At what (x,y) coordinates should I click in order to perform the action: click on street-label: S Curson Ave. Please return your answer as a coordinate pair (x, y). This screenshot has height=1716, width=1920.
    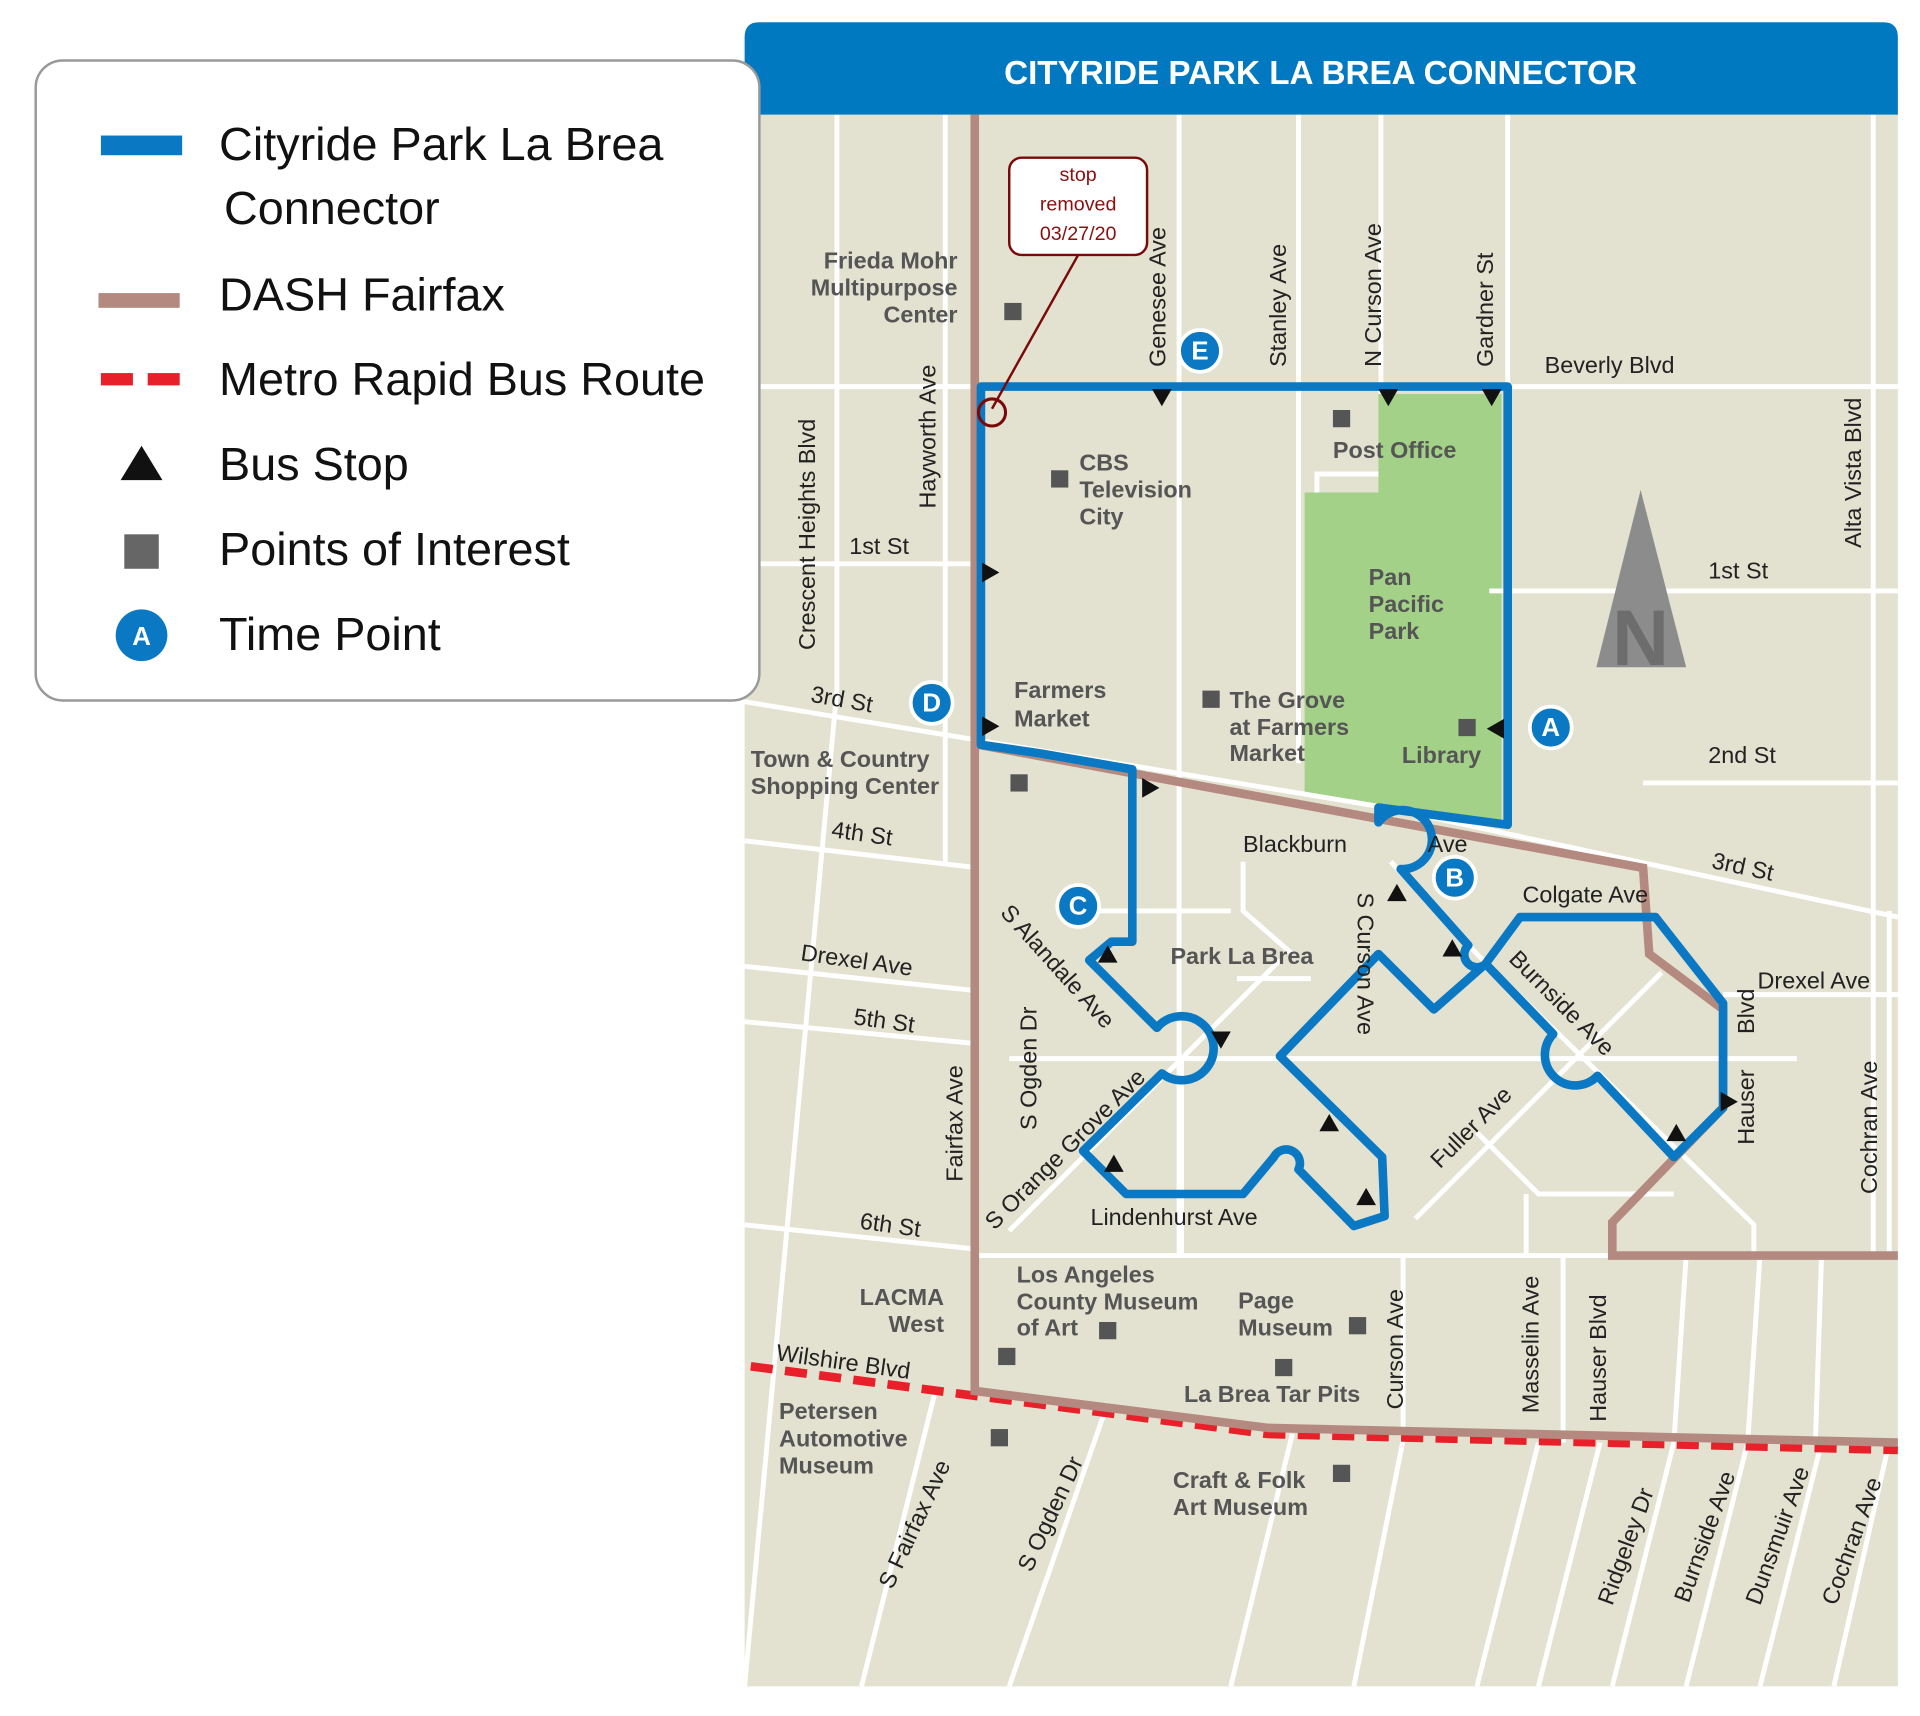
    Looking at the image, I should click on (1366, 963).